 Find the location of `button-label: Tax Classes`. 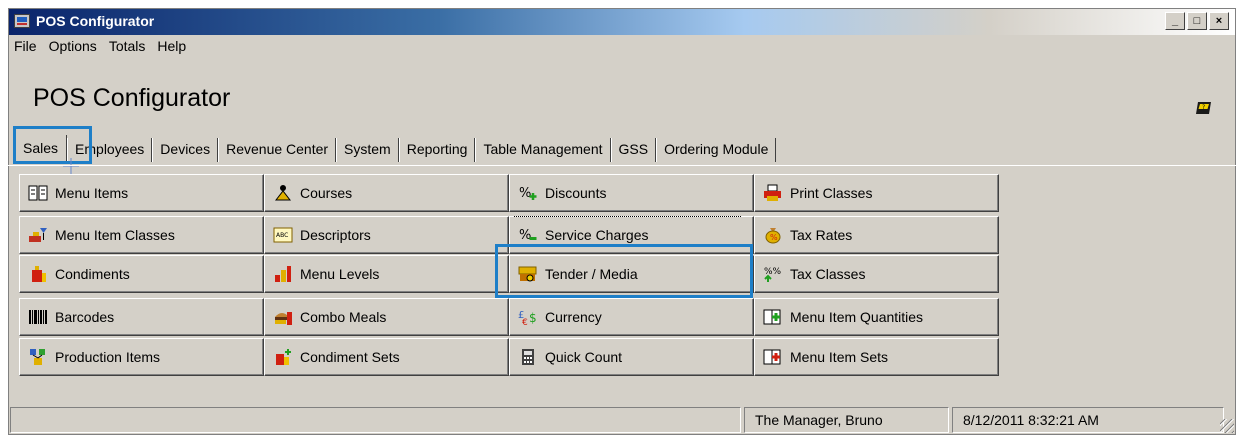

button-label: Tax Classes is located at coordinates (828, 274).